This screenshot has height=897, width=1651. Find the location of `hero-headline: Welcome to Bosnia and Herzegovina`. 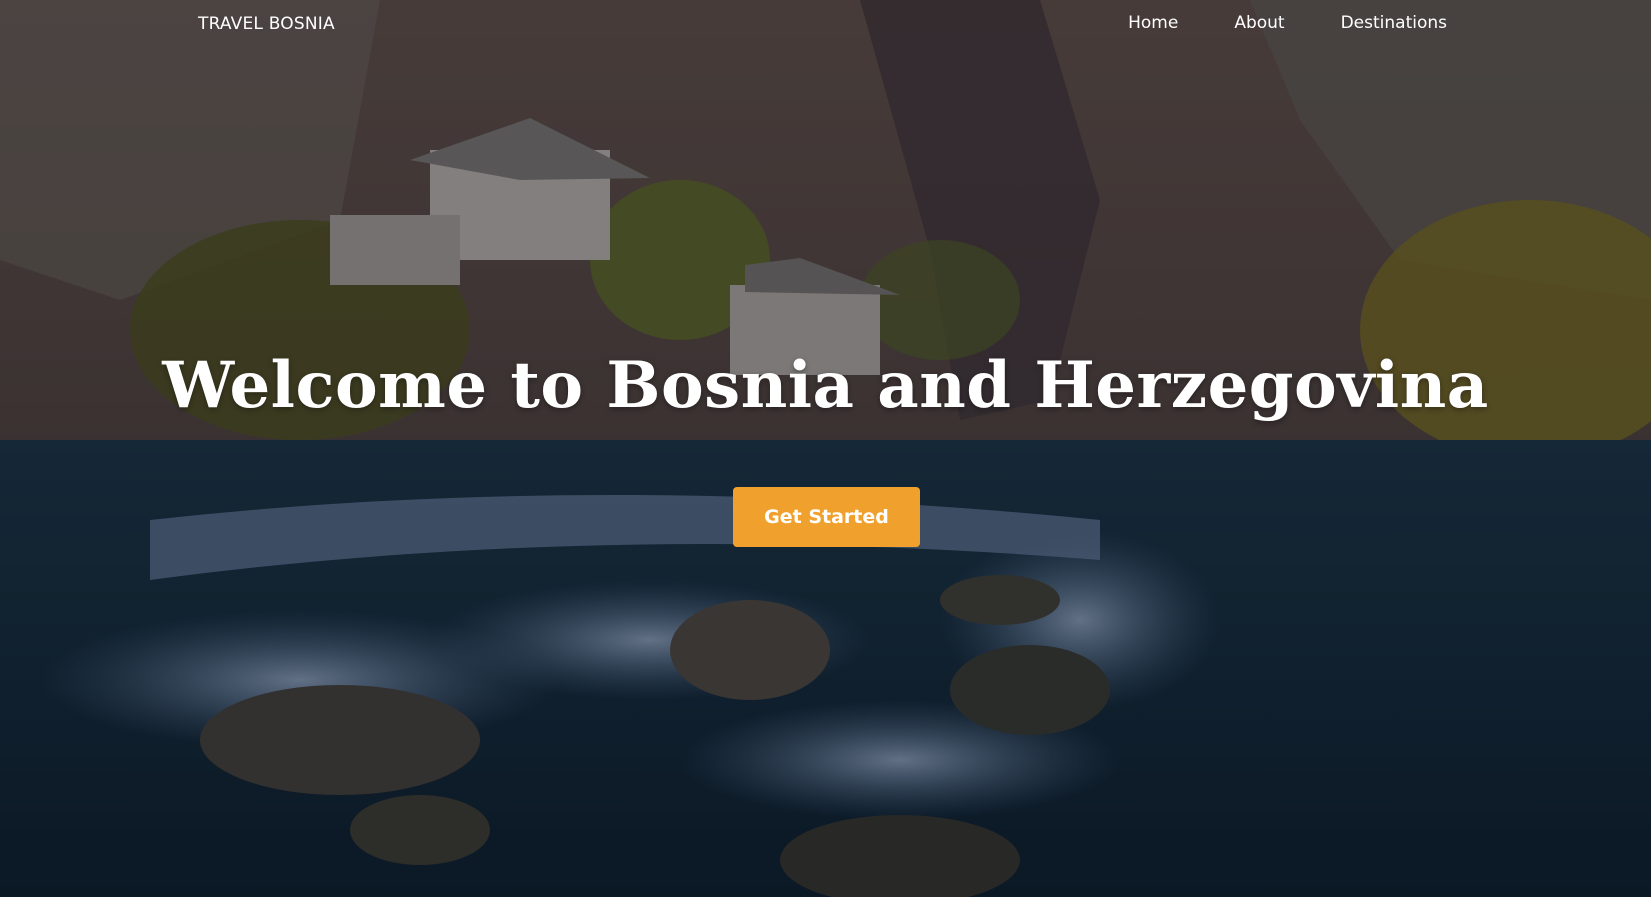

hero-headline: Welcome to Bosnia and Herzegovina is located at coordinates (825, 385).